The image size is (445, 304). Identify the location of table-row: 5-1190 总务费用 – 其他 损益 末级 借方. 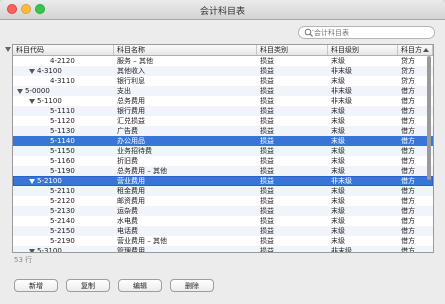
(223, 171).